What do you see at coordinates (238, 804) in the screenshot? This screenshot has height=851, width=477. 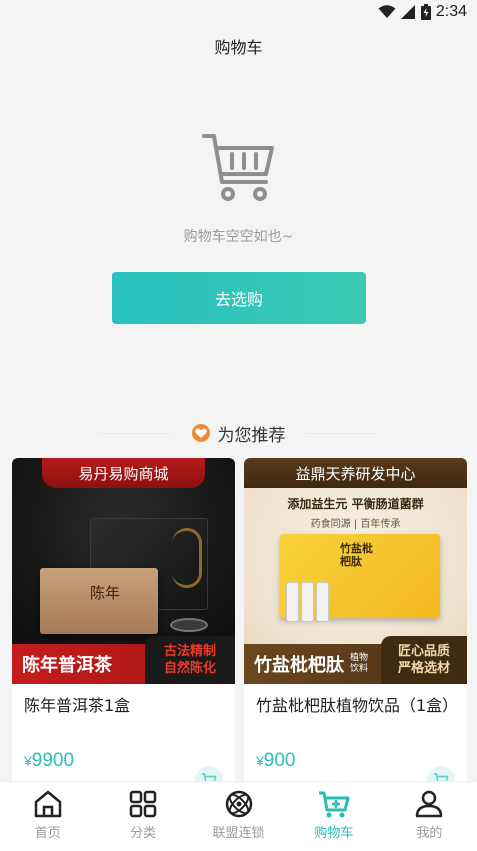 I see `alliance-icon` at bounding box center [238, 804].